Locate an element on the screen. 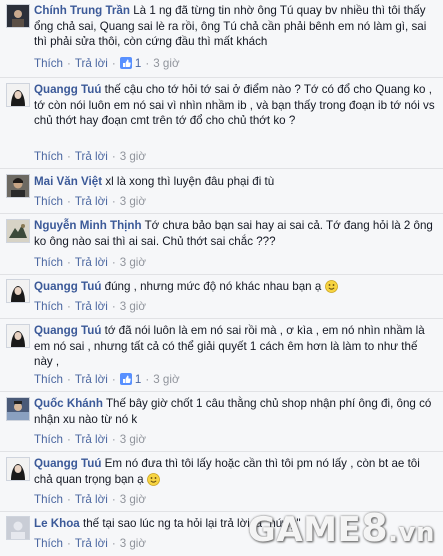 Image resolution: width=443 pixels, height=556 pixels. comment-author: Nguyễn Minh Thịnh is located at coordinates (88, 225).